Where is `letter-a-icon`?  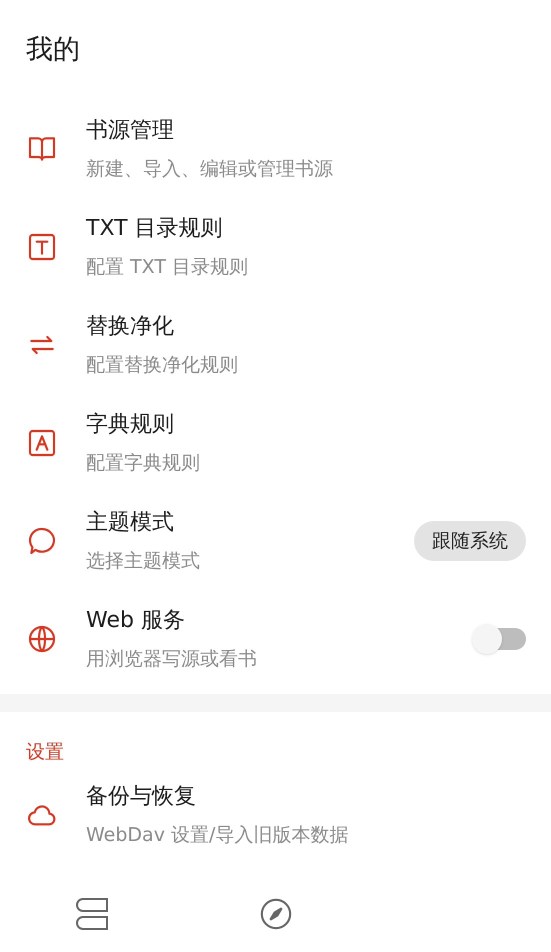
letter-a-icon is located at coordinates (42, 443).